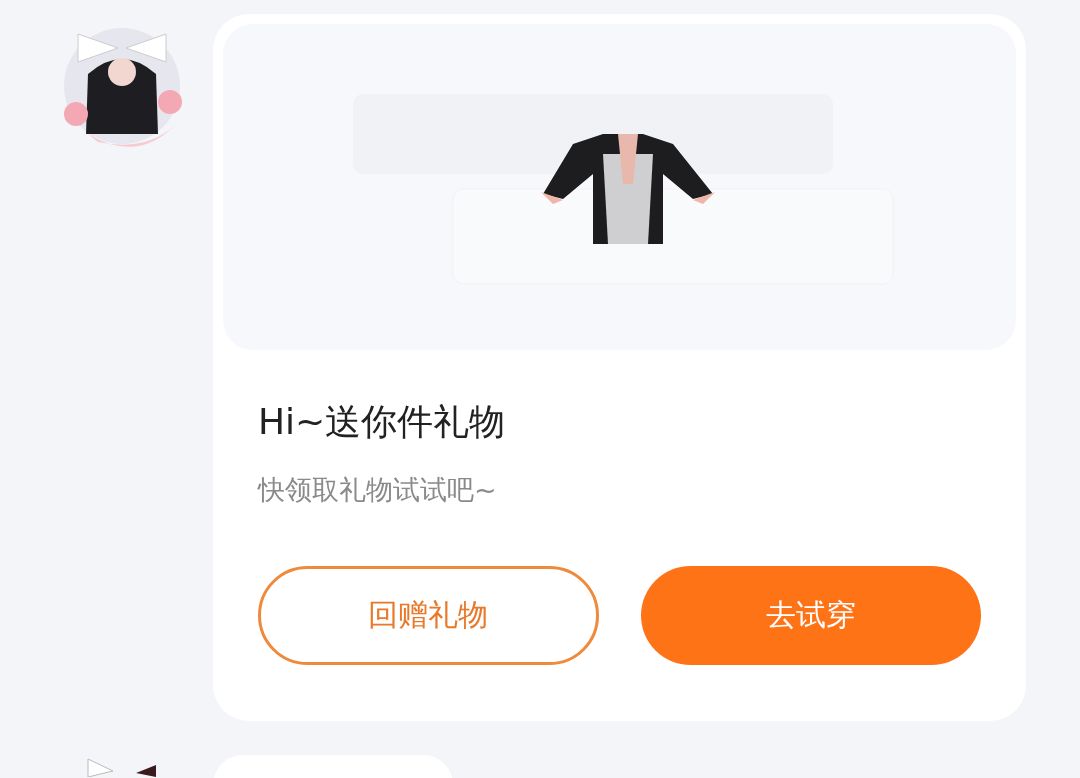  What do you see at coordinates (428, 615) in the screenshot?
I see `return-gift-button: 回赠礼物` at bounding box center [428, 615].